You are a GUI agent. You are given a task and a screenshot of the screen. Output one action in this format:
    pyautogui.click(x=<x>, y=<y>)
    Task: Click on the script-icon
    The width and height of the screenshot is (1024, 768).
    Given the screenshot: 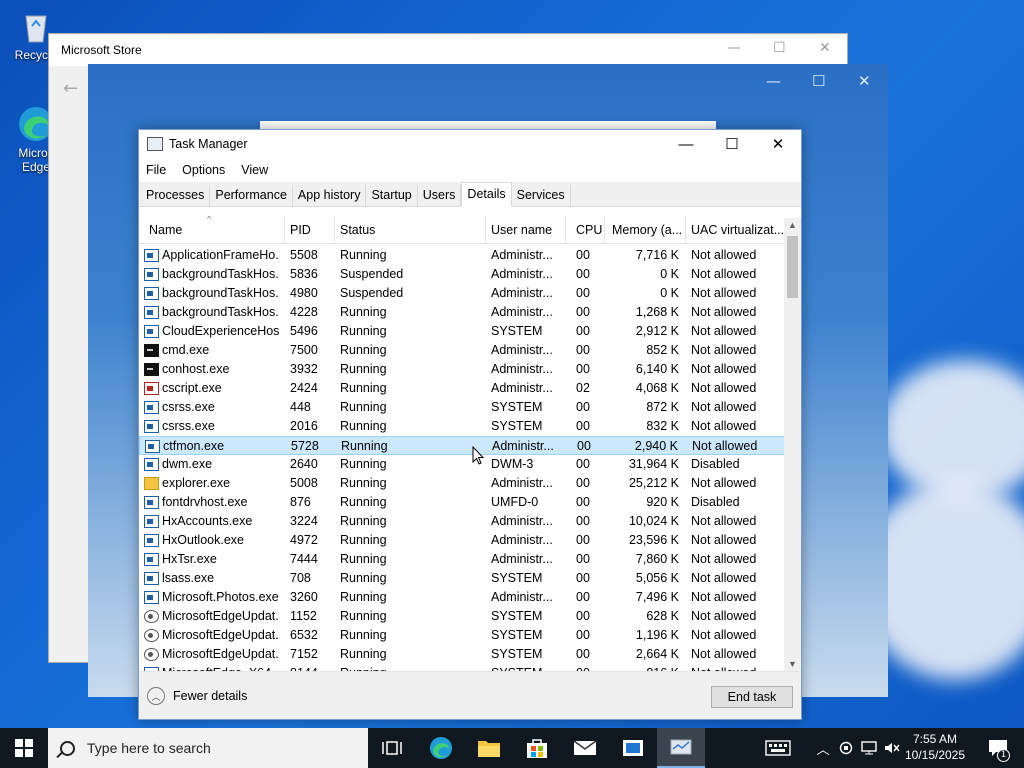 What is the action you would take?
    pyautogui.click(x=151, y=388)
    